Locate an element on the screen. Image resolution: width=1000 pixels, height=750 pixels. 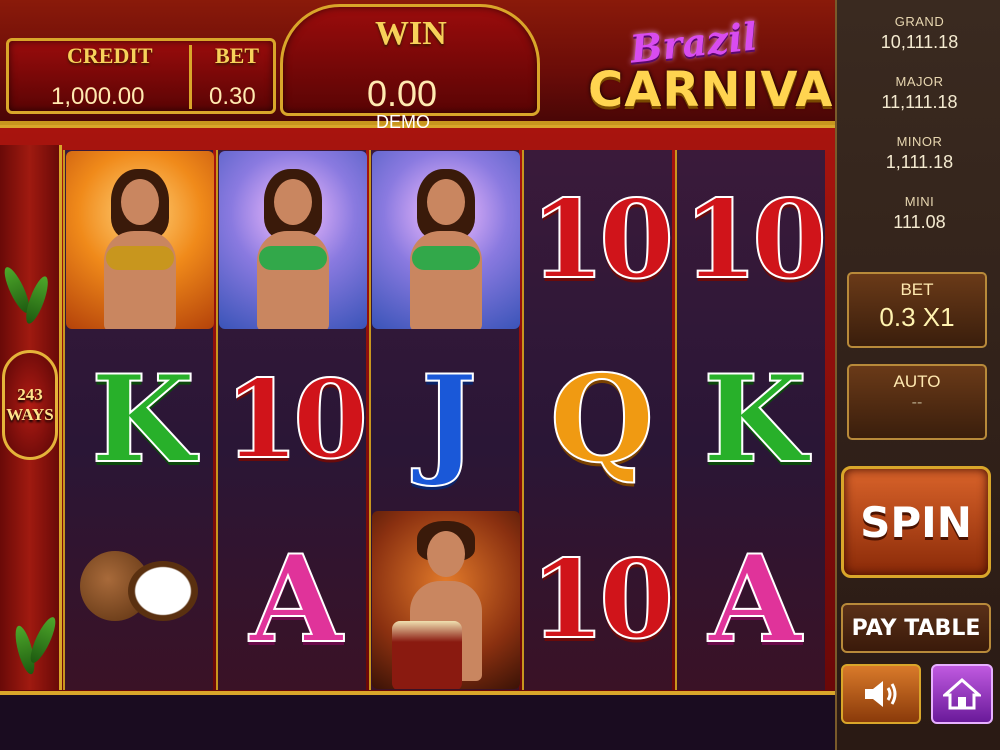
symbol-drummer is located at coordinates (446, 600).